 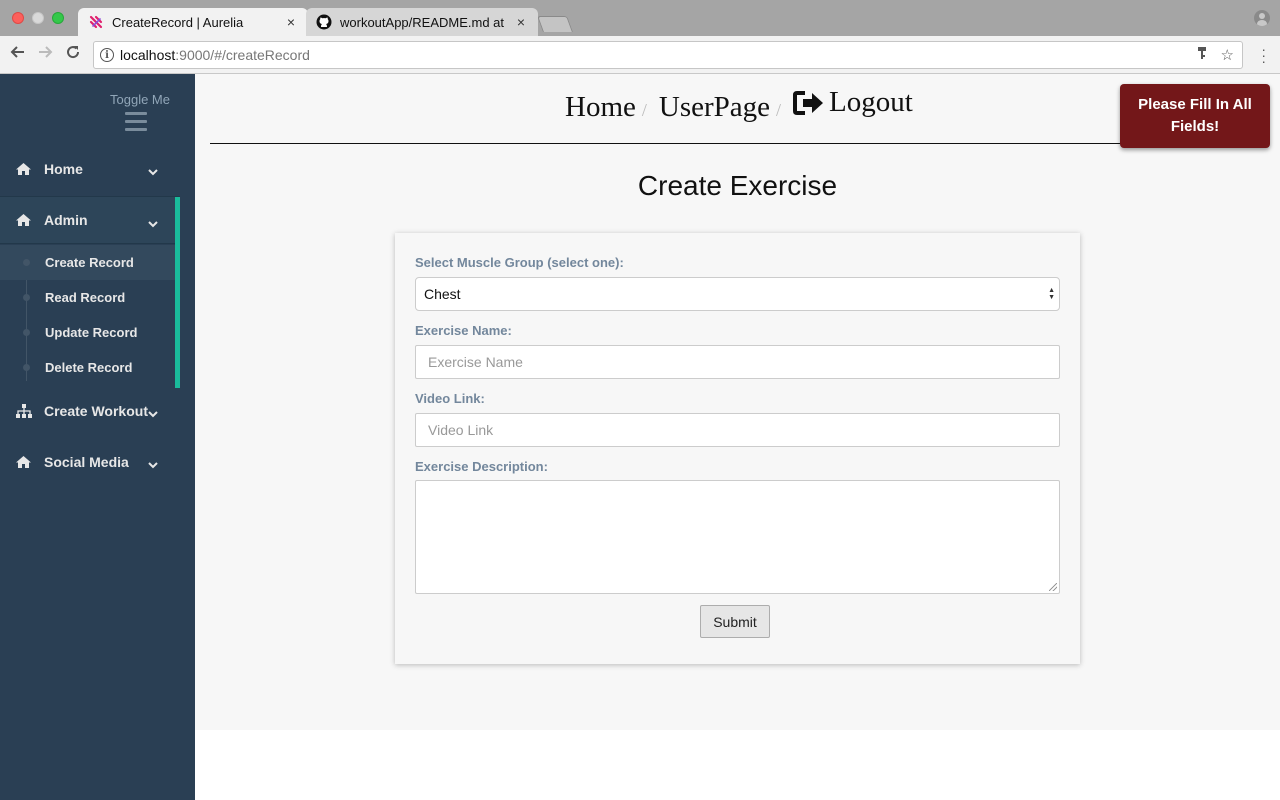 I want to click on sidebar-item-create-workout: Create Workout, so click(x=90, y=411).